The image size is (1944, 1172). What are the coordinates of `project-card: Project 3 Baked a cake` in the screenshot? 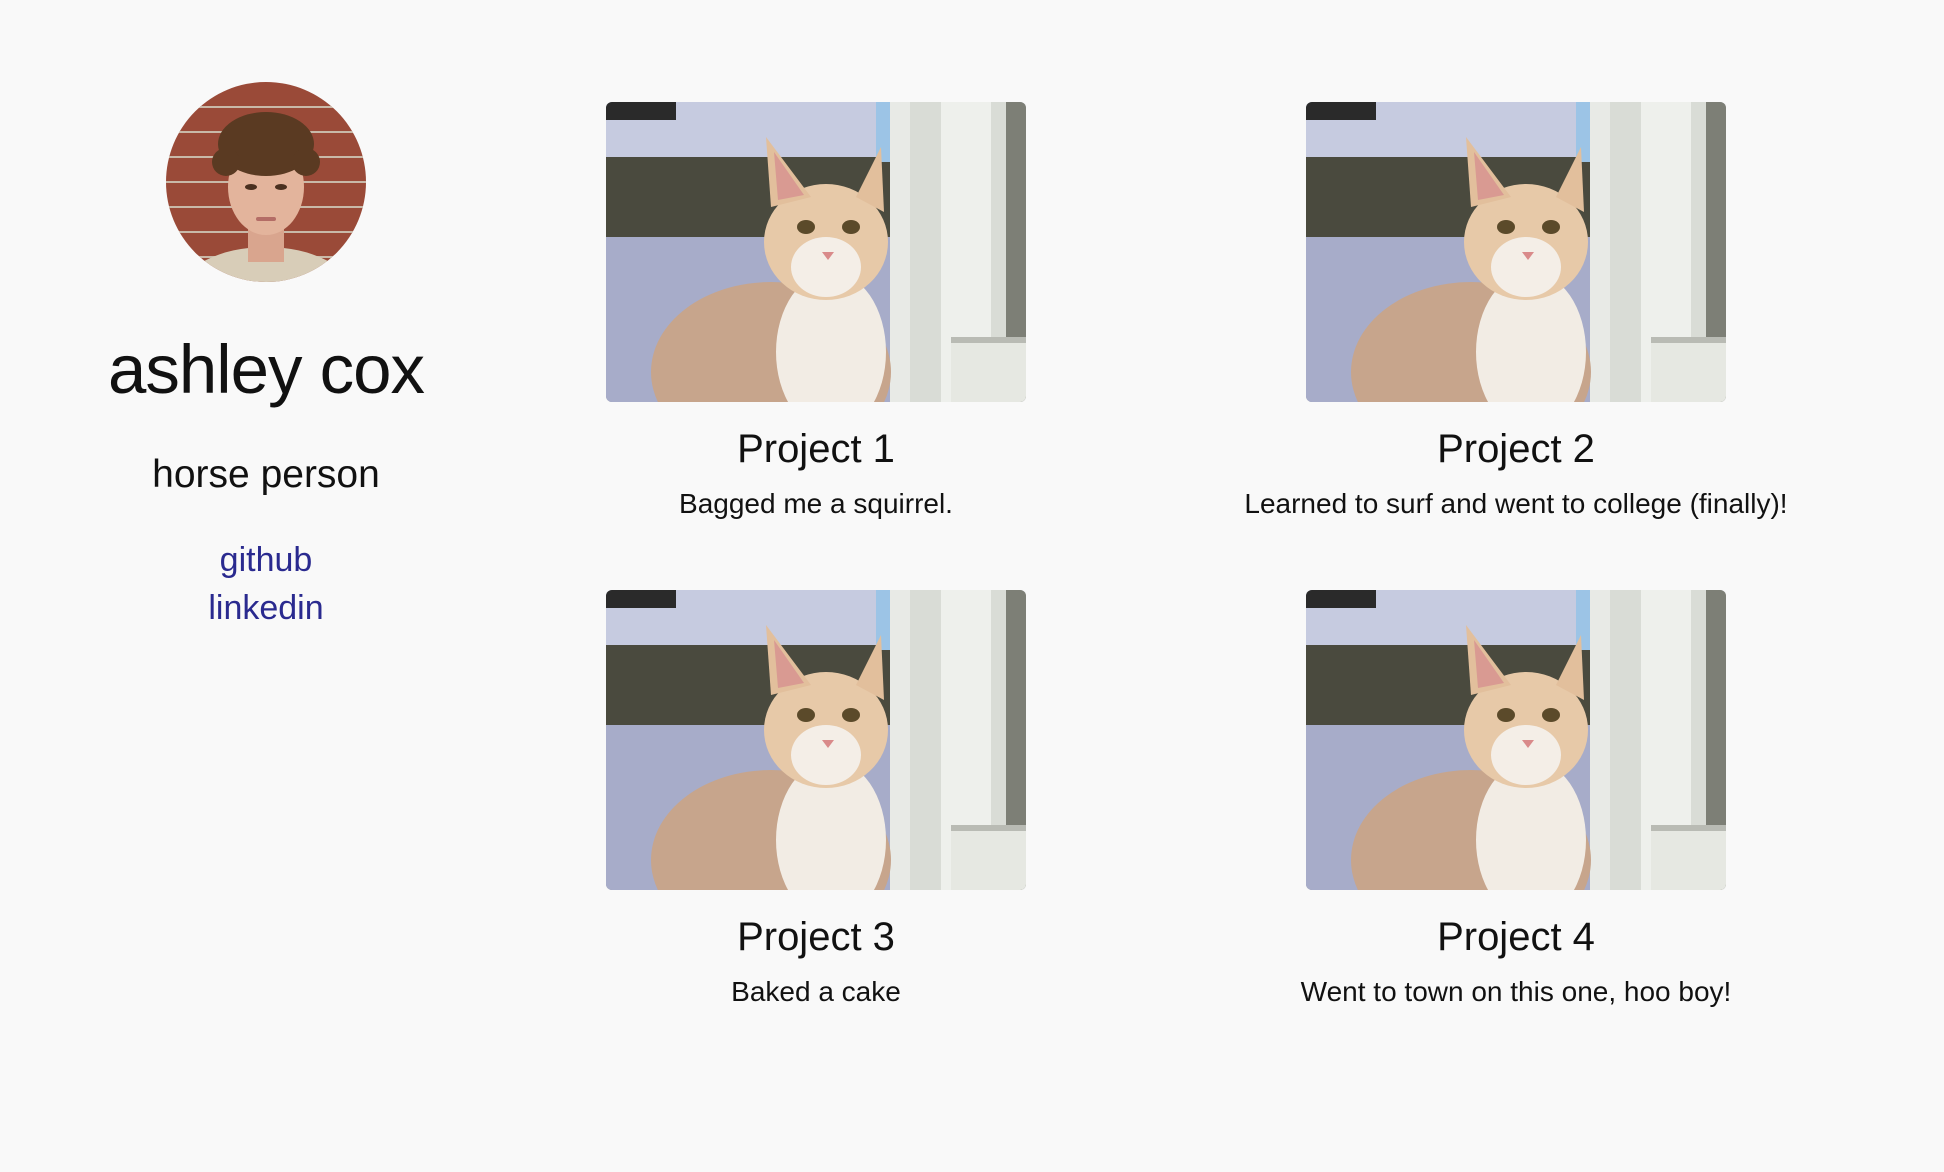 It's located at (816, 801).